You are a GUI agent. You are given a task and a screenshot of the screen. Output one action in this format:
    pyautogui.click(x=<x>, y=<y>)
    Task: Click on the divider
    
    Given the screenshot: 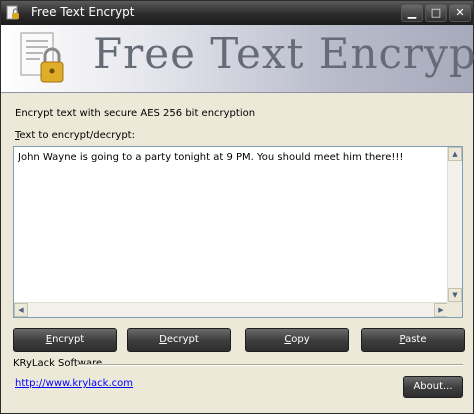 What is the action you would take?
    pyautogui.click(x=270, y=365)
    